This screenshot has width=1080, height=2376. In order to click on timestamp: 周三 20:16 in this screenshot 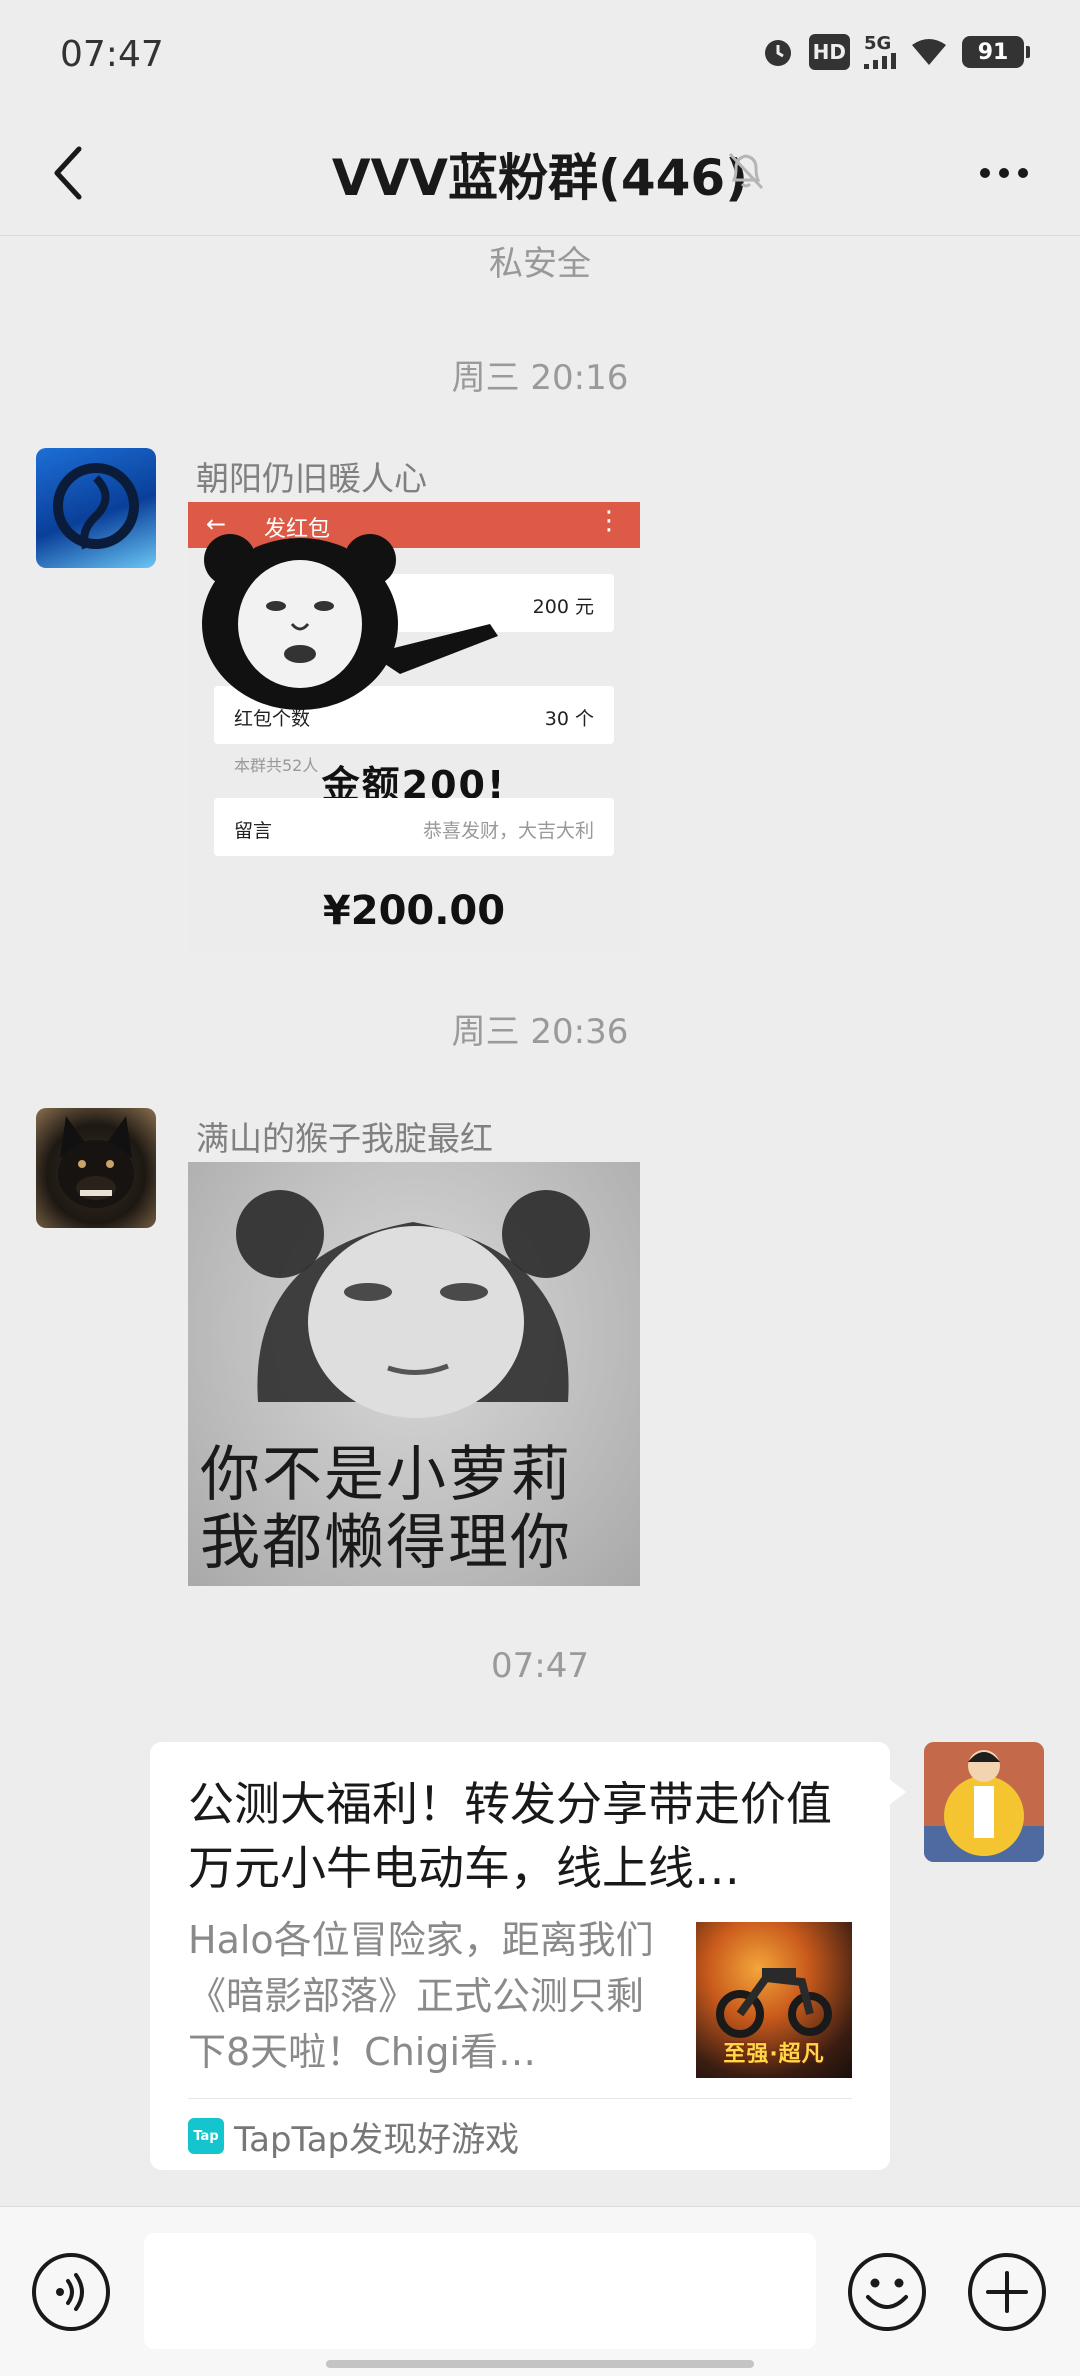, I will do `click(540, 378)`.